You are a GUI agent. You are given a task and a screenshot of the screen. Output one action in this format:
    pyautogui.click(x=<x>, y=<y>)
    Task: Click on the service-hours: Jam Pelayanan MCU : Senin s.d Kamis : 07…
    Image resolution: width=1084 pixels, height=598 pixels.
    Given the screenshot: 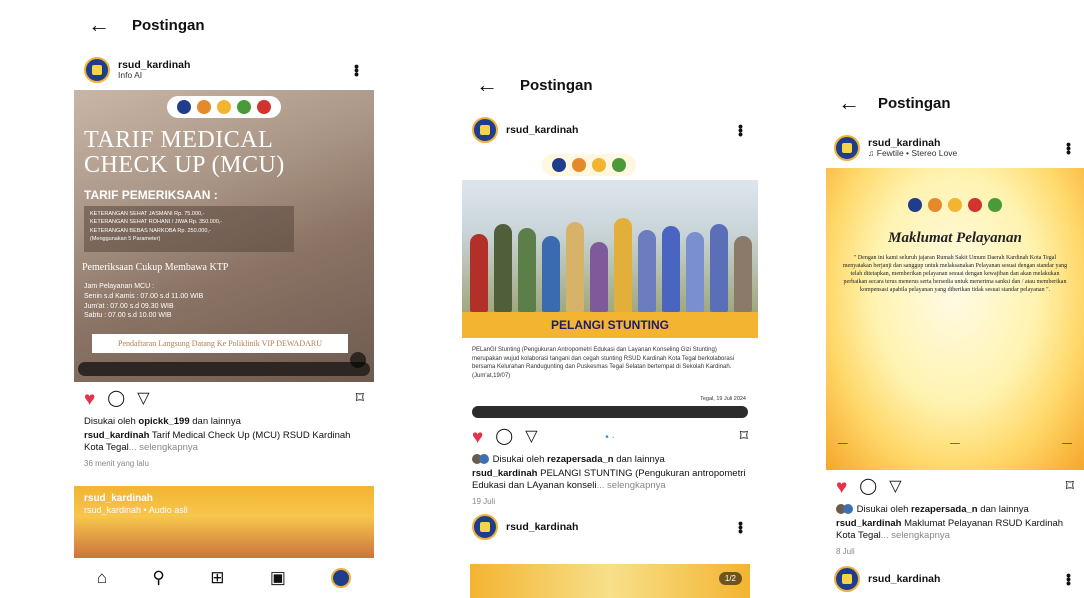 What is the action you would take?
    pyautogui.click(x=144, y=301)
    